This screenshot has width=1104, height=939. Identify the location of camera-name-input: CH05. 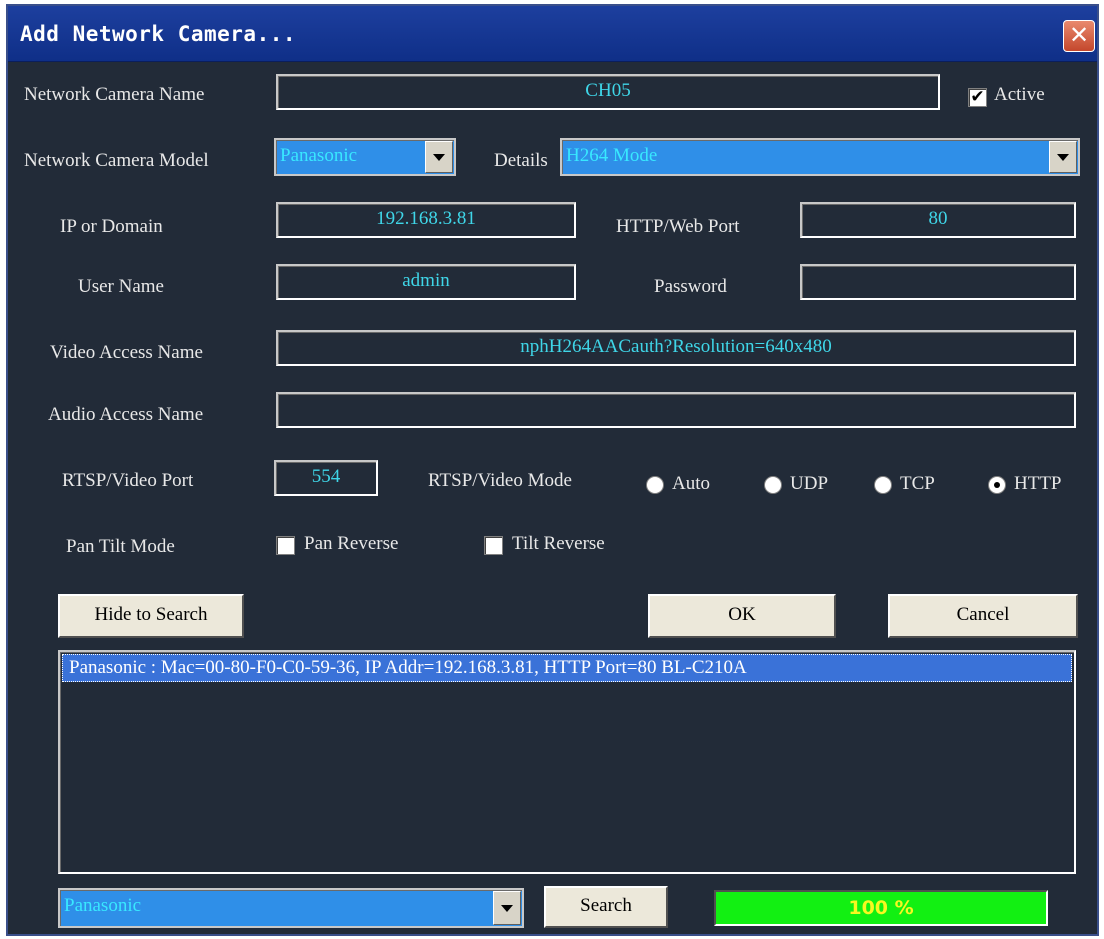
(608, 92).